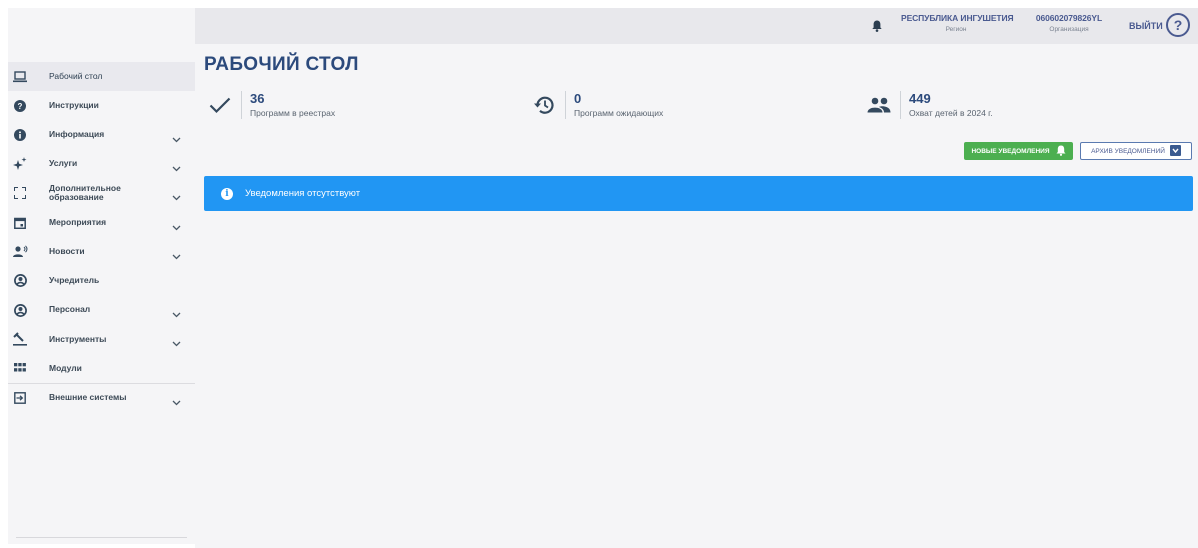 The width and height of the screenshot is (1198, 548). I want to click on login-box-icon, so click(20, 398).